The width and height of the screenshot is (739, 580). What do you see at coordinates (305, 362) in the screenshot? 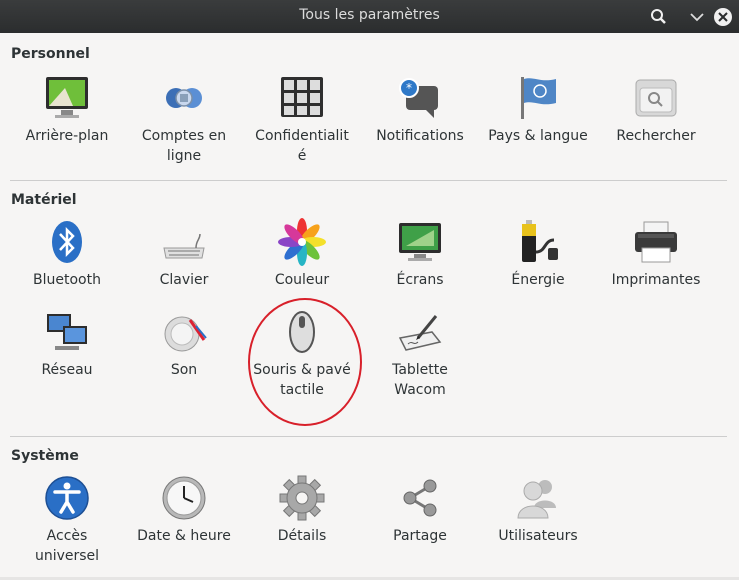
I see `highlight-circle` at bounding box center [305, 362].